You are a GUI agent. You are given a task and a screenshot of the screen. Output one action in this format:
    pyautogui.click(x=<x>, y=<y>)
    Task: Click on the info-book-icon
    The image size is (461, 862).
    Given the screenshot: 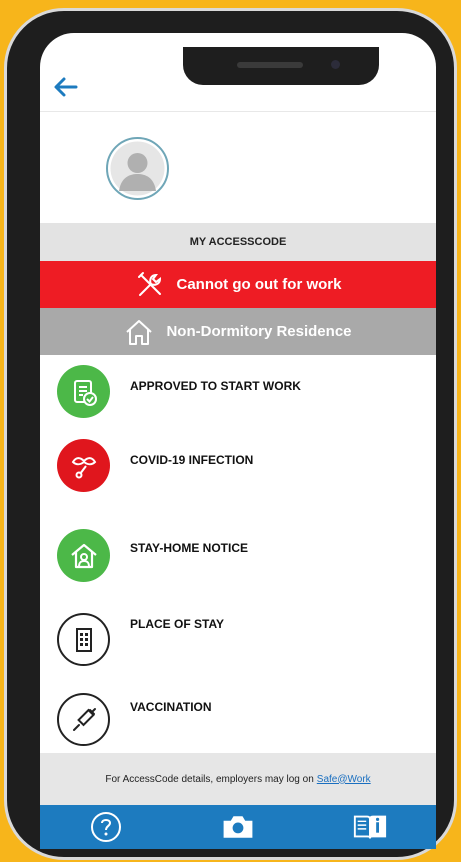 What is the action you would take?
    pyautogui.click(x=370, y=827)
    